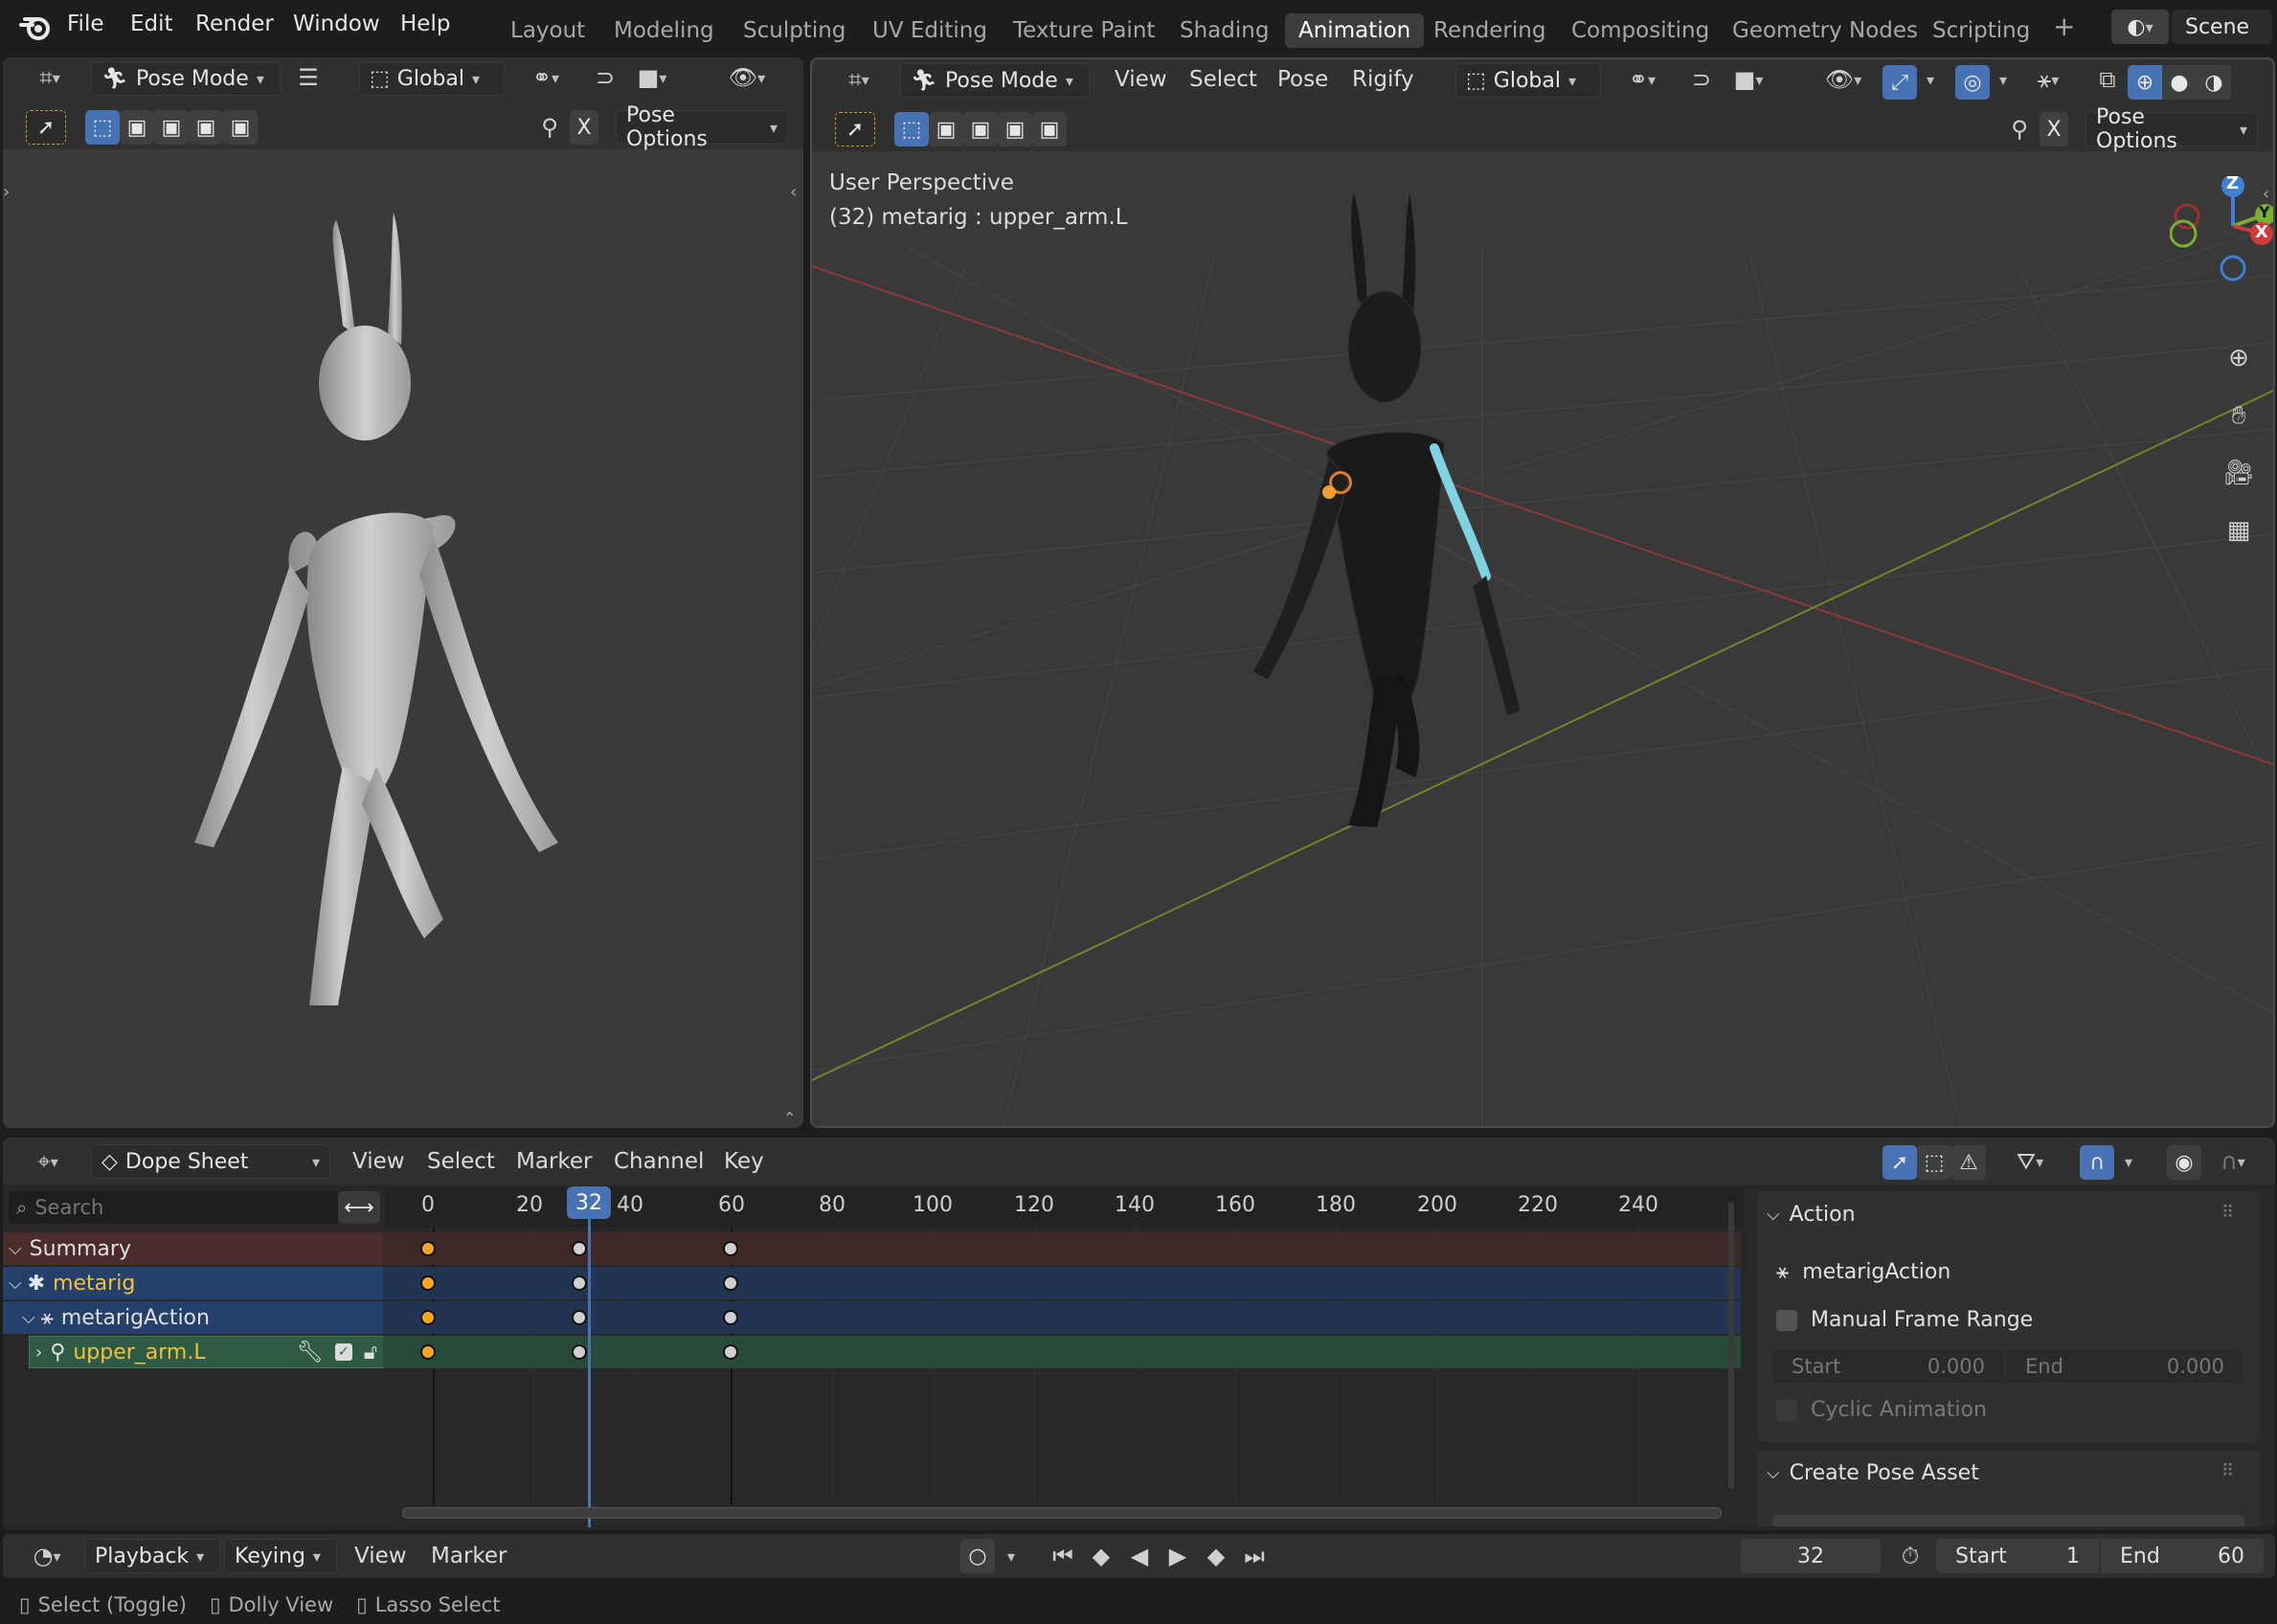 This screenshot has width=2277, height=1624. Describe the element at coordinates (469, 1556) in the screenshot. I see `timeline-menu-marker: Marker` at that location.